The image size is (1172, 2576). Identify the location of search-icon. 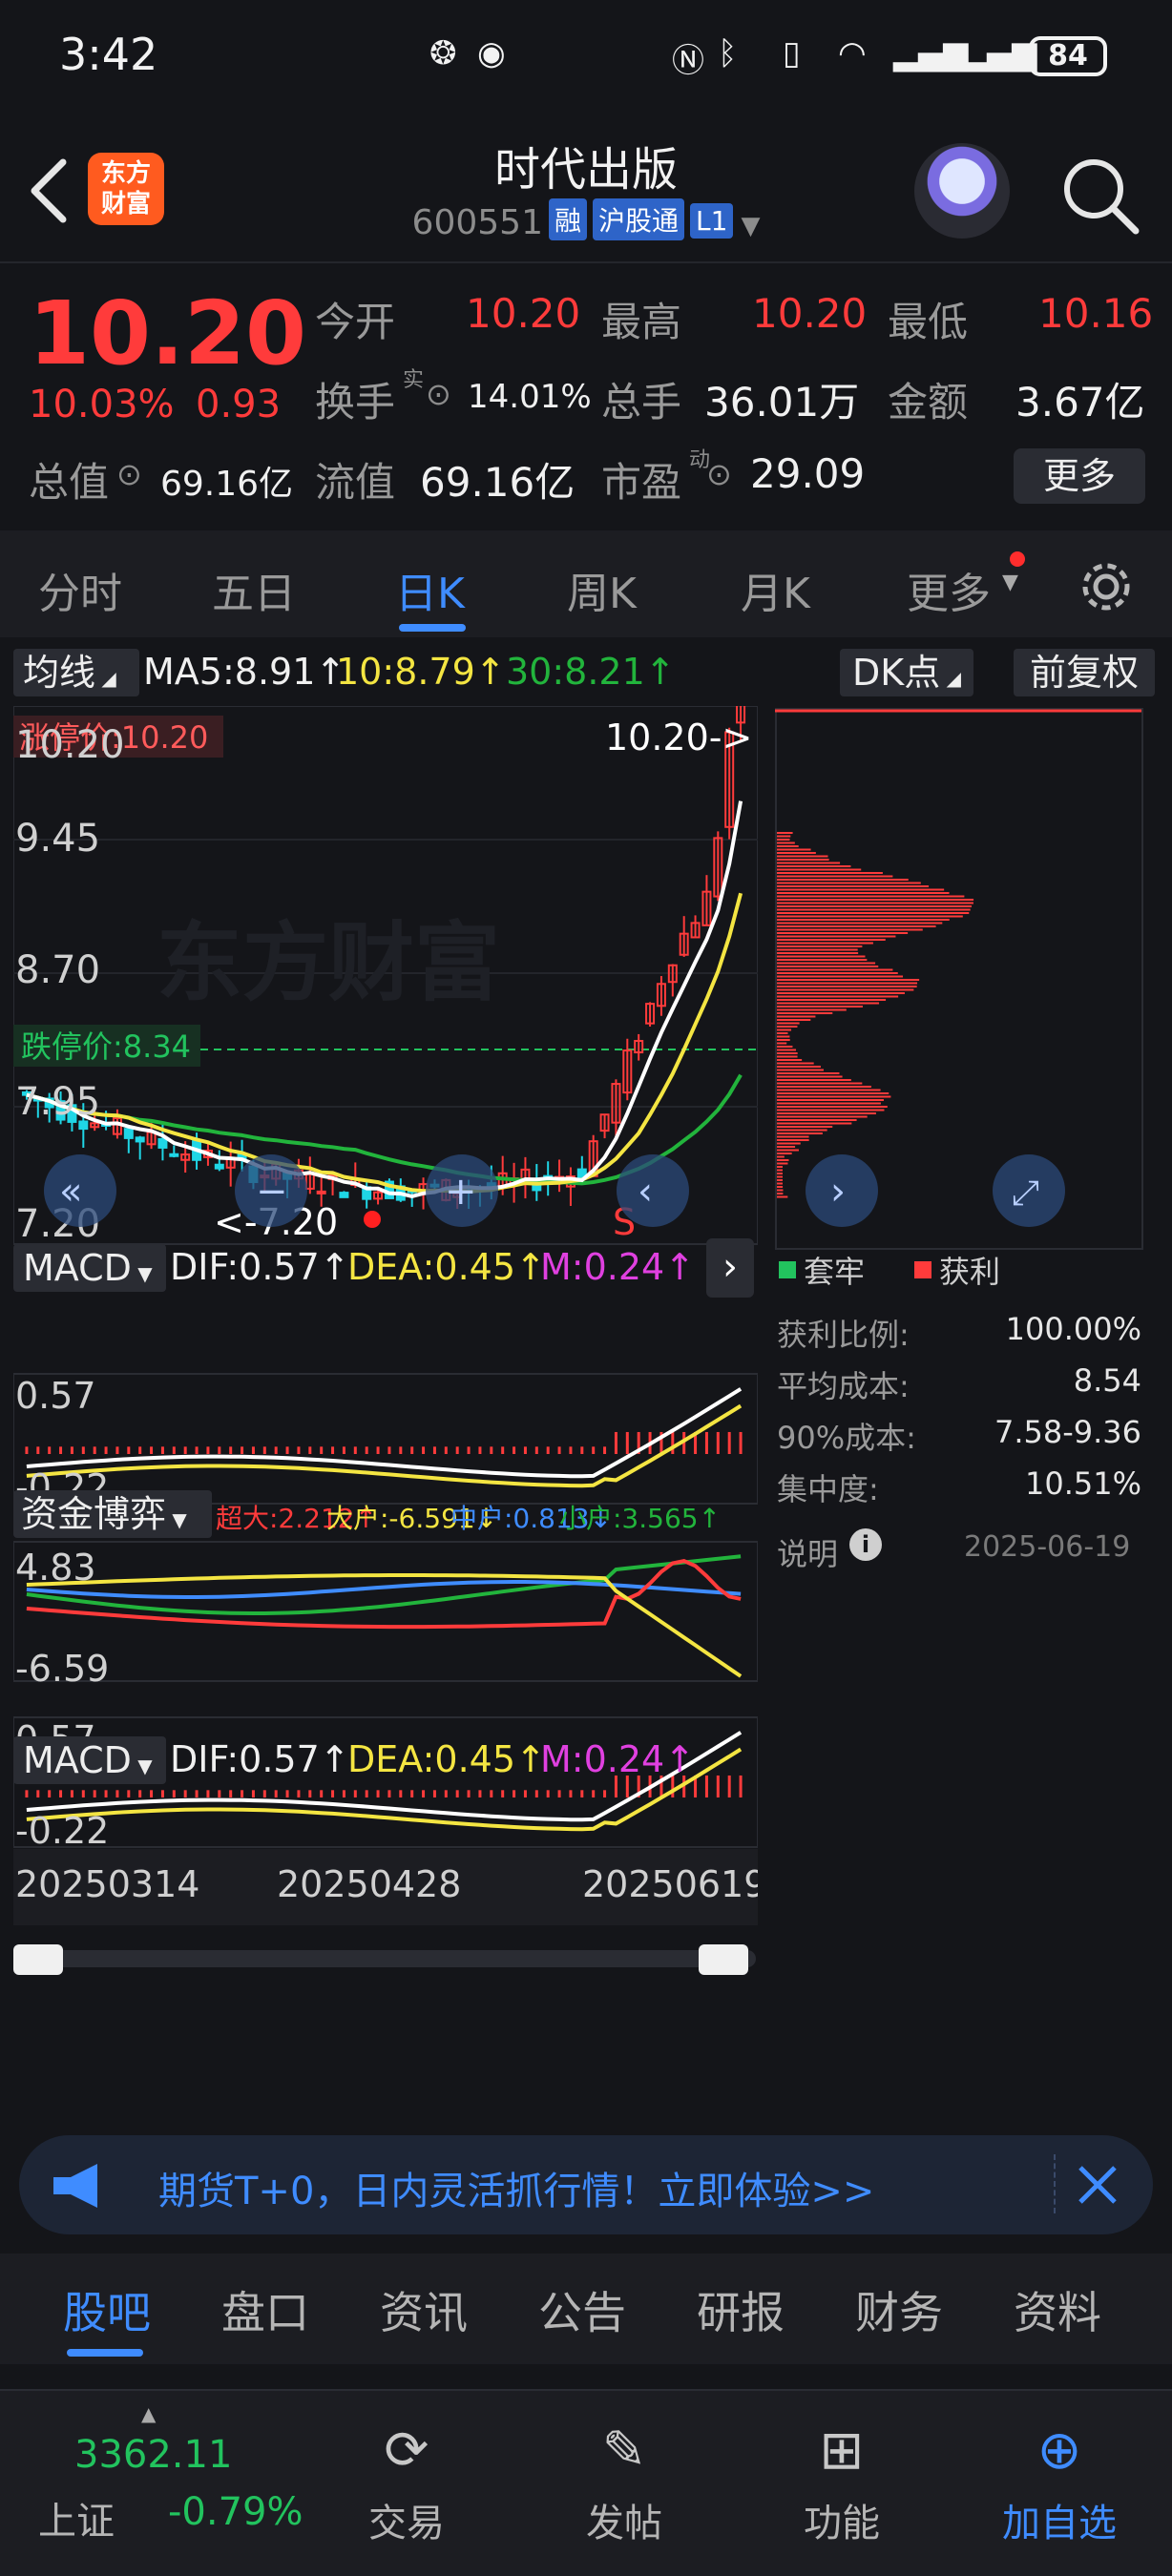
(1100, 196).